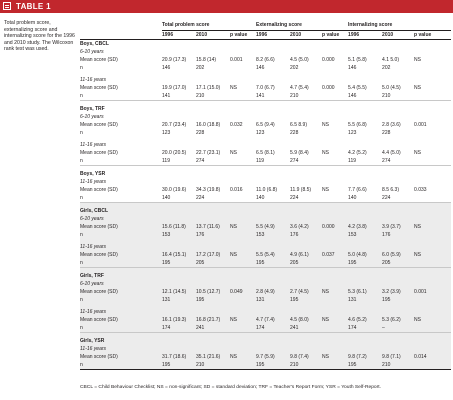  Describe the element at coordinates (328, 88) in the screenshot. I see `table-cell: 0.000` at that location.